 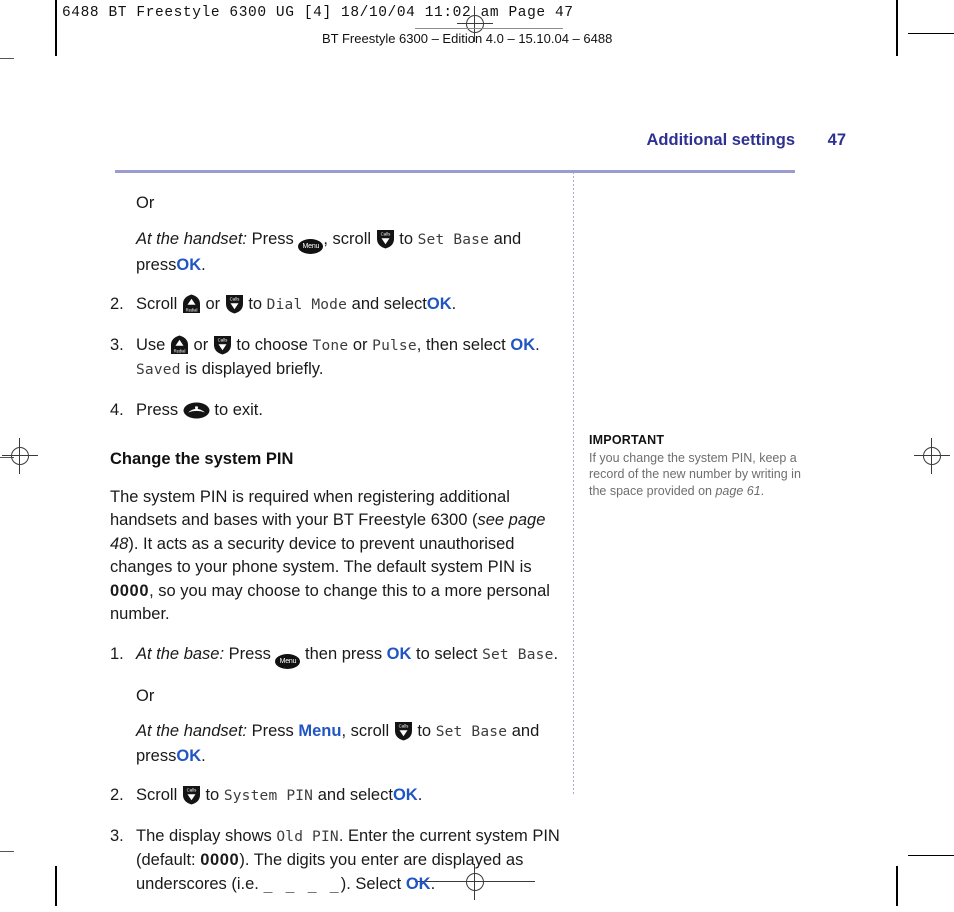 I want to click on text: , then select, so click(x=461, y=344).